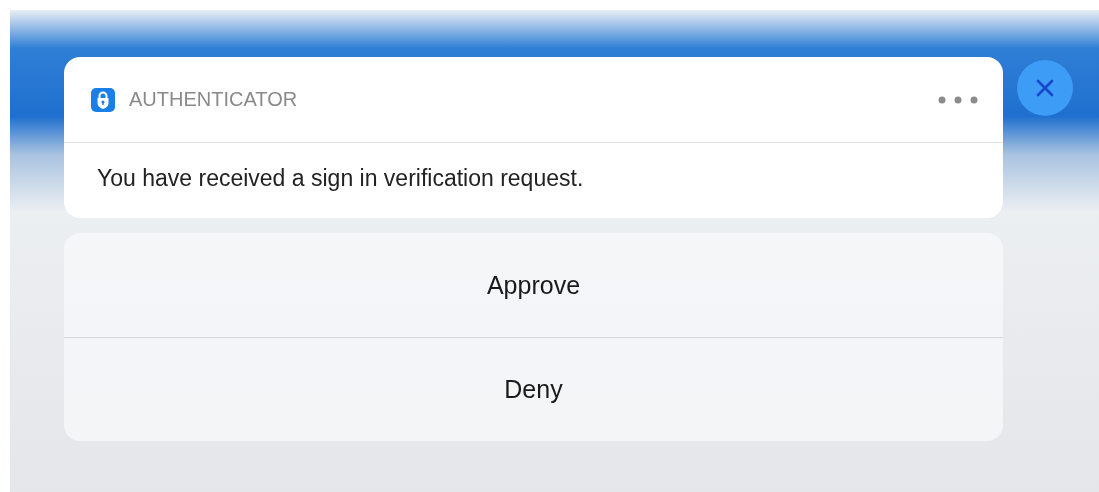 The width and height of the screenshot is (1099, 492). I want to click on app-name: AUTHENTICATOR, so click(214, 99).